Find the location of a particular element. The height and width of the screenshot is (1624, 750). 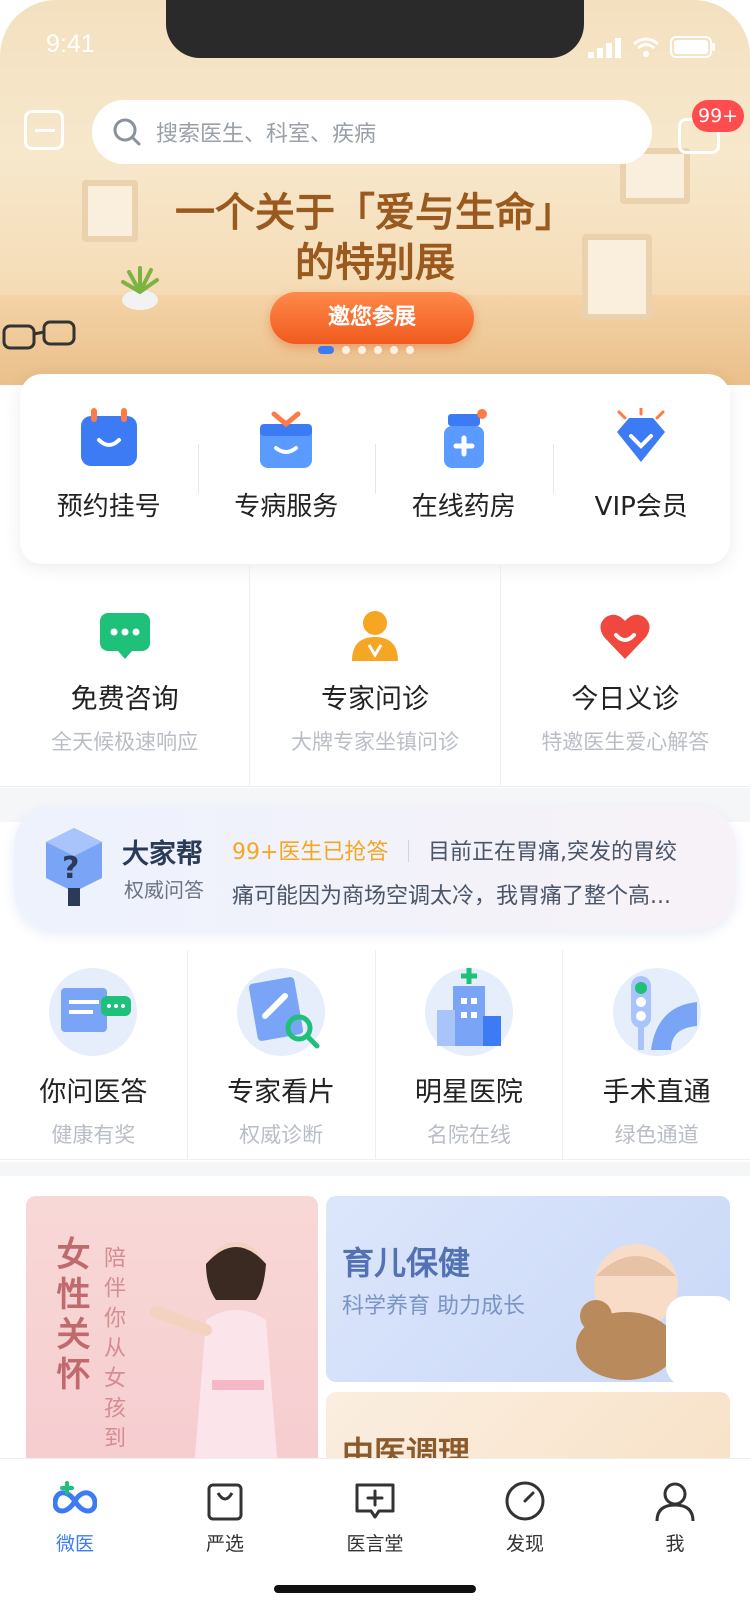

search-placeholder: 搜索医生、科室、疾病 is located at coordinates (266, 134).